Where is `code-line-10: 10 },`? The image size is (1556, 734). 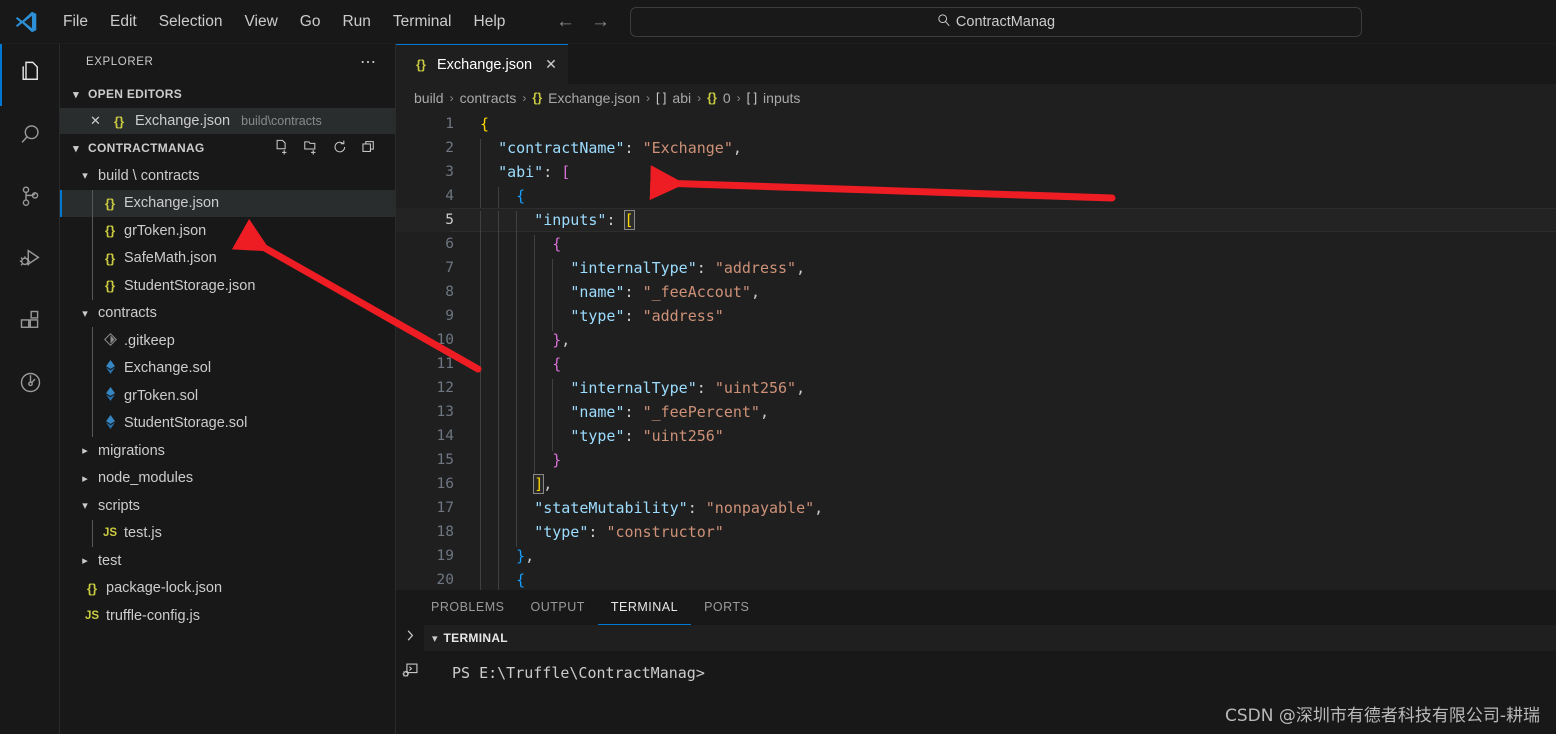
code-line-10: 10 }, is located at coordinates (976, 341).